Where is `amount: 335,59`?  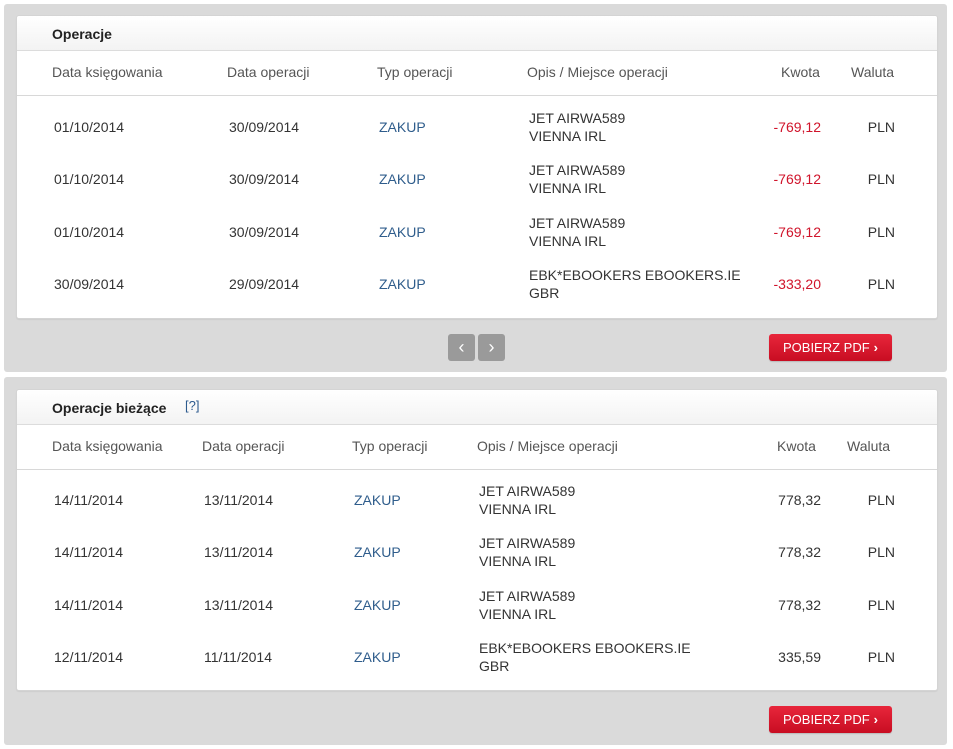 amount: 335,59 is located at coordinates (799, 657).